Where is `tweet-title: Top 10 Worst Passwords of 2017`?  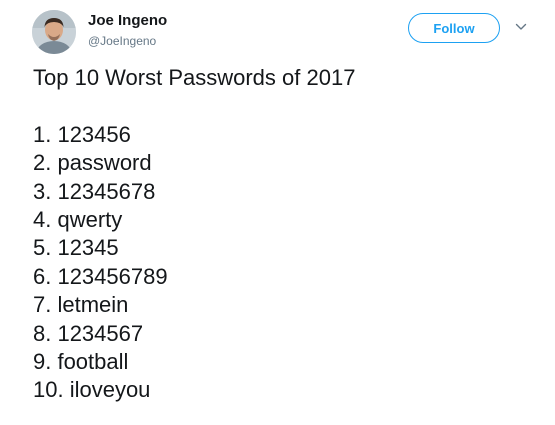
tweet-title: Top 10 Worst Passwords of 2017 is located at coordinates (194, 77).